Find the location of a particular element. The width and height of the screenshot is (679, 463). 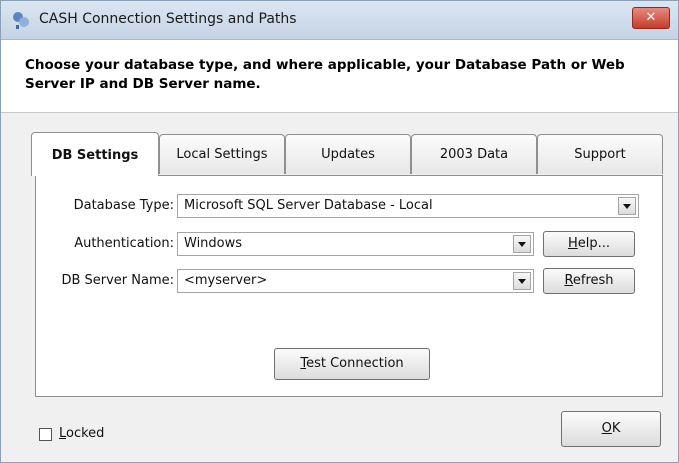

app-icon is located at coordinates (21, 20).